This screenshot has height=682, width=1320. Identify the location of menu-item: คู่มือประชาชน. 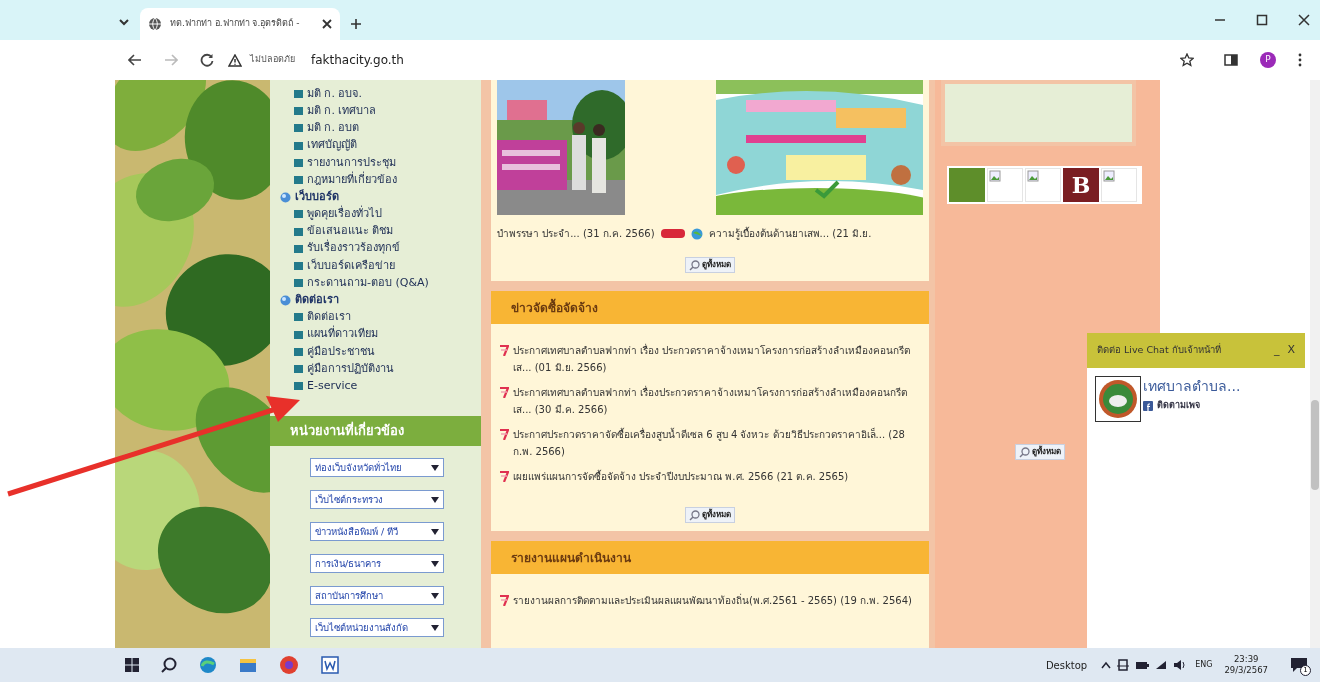
(380, 351).